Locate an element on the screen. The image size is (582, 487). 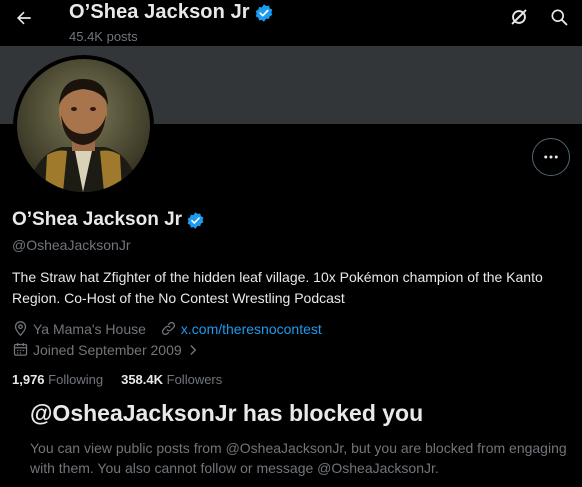
back-button is located at coordinates (24, 18).